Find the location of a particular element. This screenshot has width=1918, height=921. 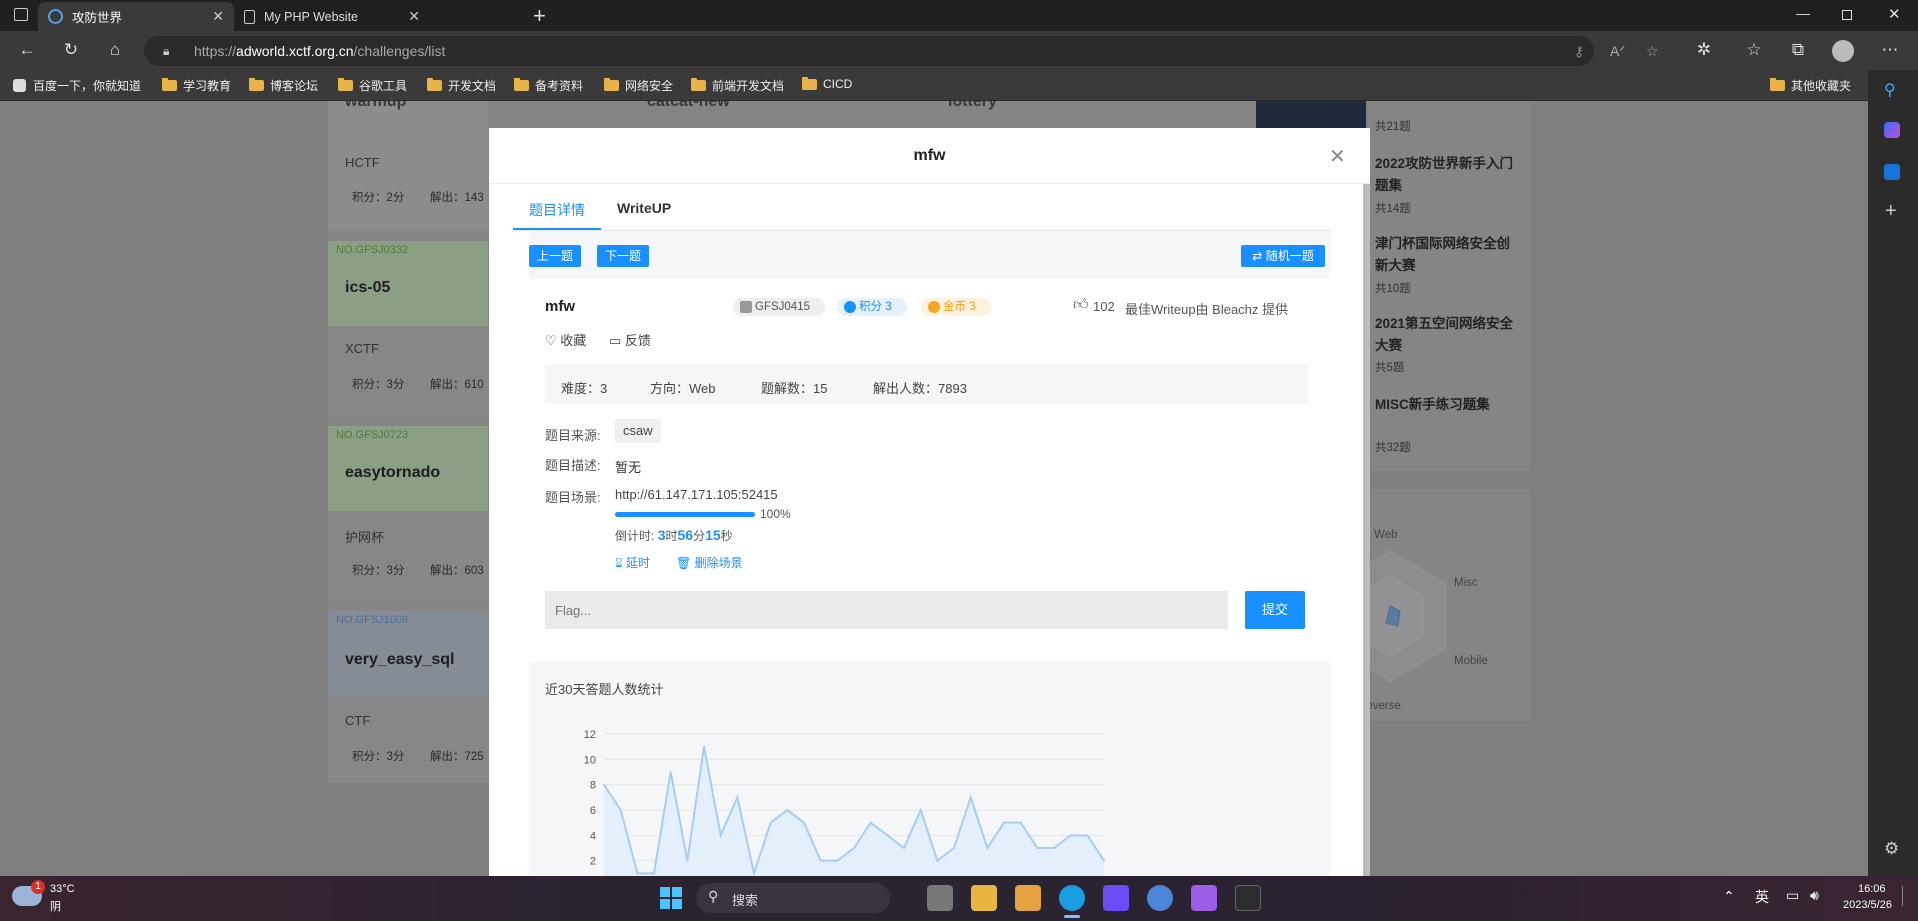

clock-time: 16:06 is located at coordinates (1872, 889).